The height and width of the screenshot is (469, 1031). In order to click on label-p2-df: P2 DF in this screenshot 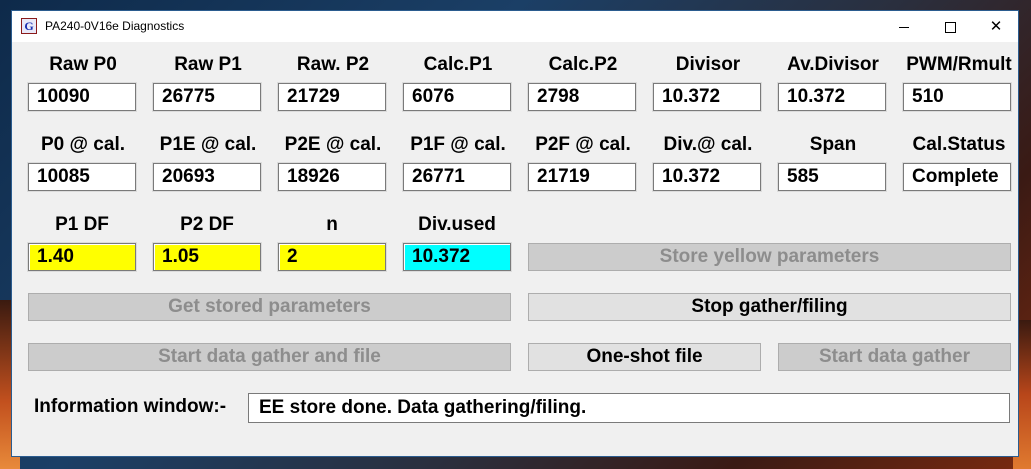, I will do `click(207, 224)`.